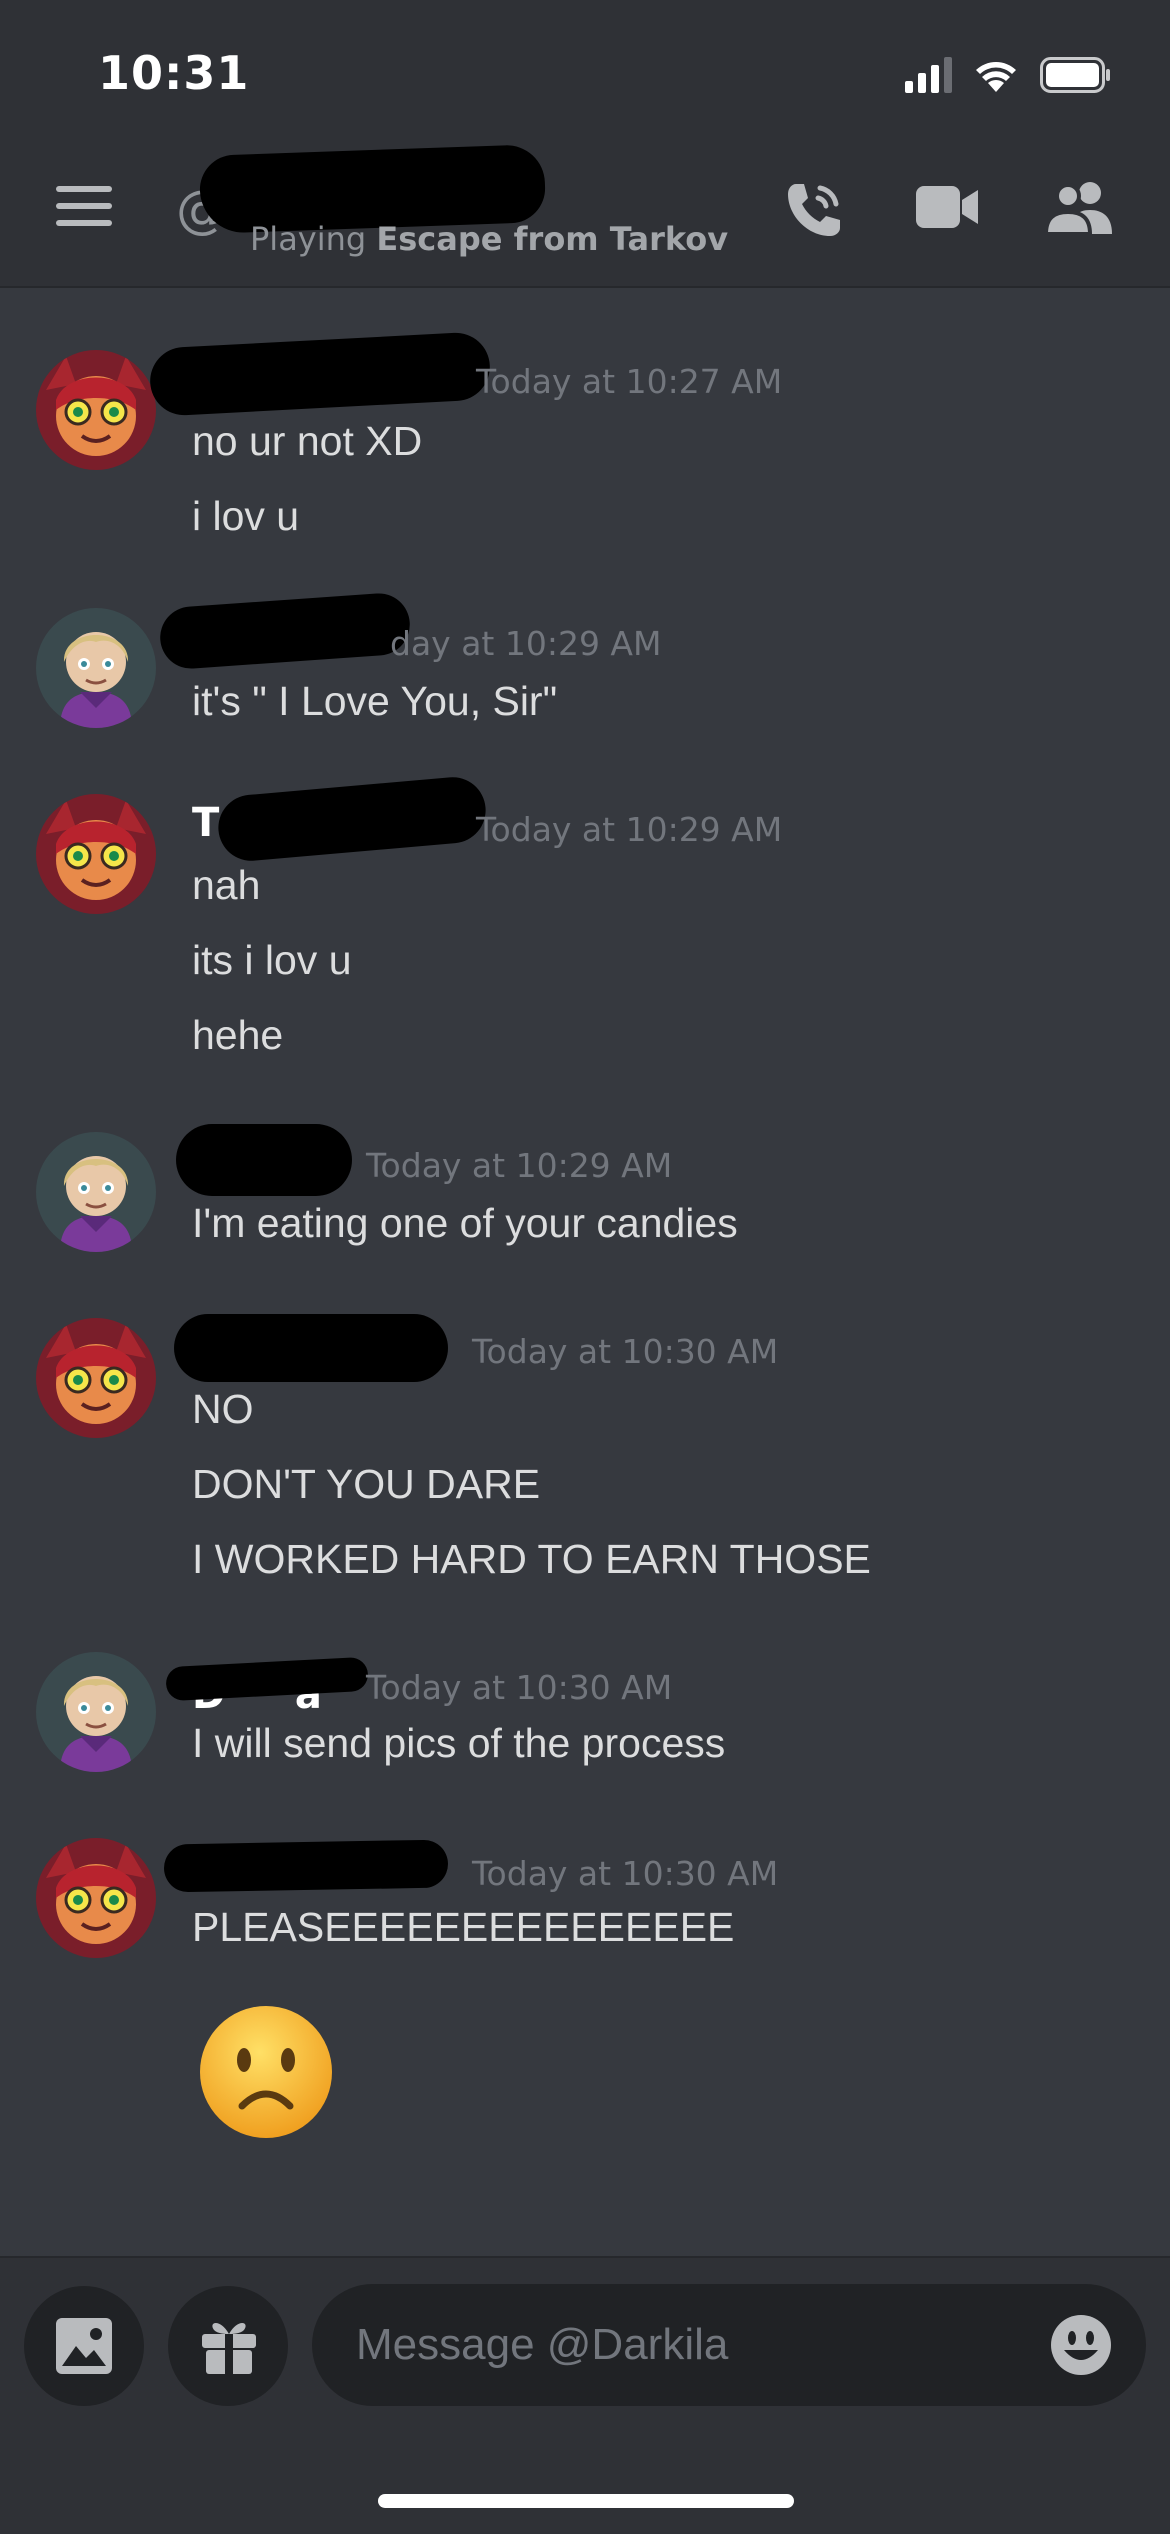 This screenshot has height=2534, width=1170. I want to click on message-text: I WORKED HARD TO EARN THOSE, so click(531, 1559).